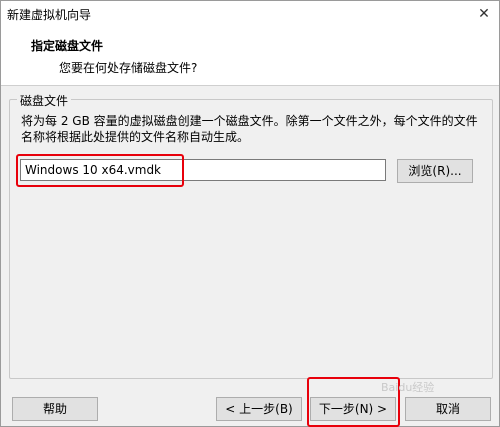  What do you see at coordinates (448, 409) in the screenshot?
I see `cancel-button: 取消` at bounding box center [448, 409].